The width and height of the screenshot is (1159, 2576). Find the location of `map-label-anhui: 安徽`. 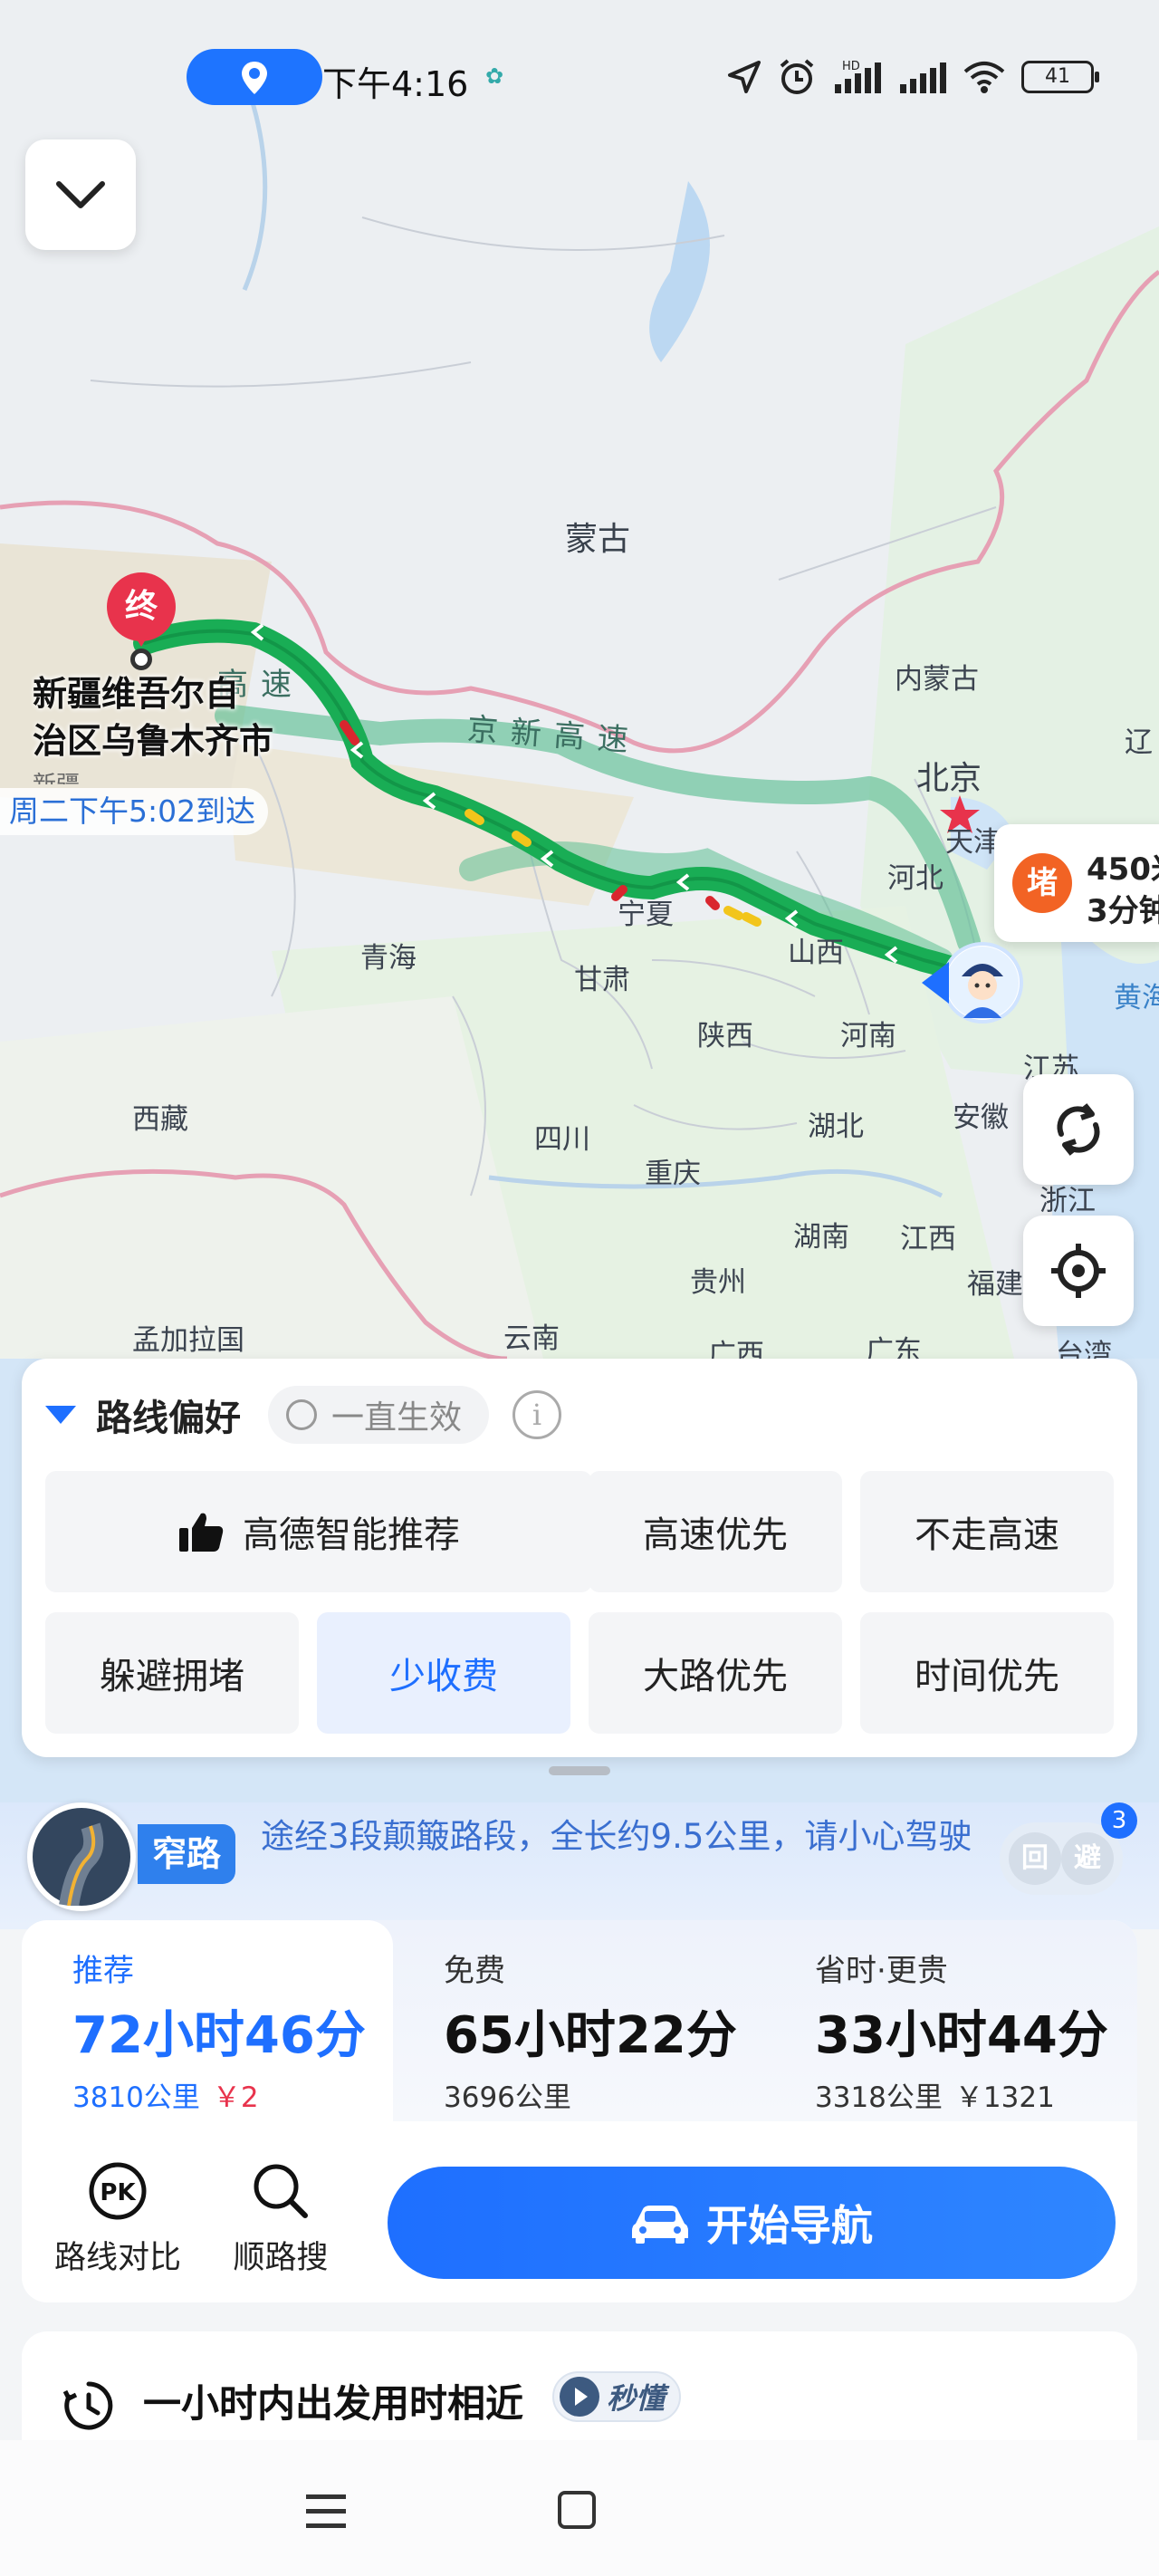

map-label-anhui: 安徽 is located at coordinates (981, 1117).